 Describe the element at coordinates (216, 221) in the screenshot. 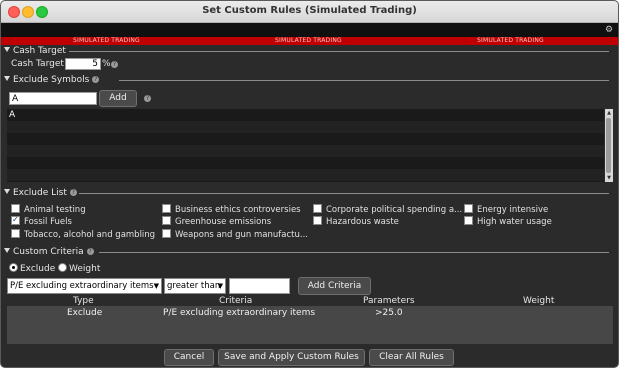

I see `exclude-item-greenhouse: Greenhouse emissions` at that location.